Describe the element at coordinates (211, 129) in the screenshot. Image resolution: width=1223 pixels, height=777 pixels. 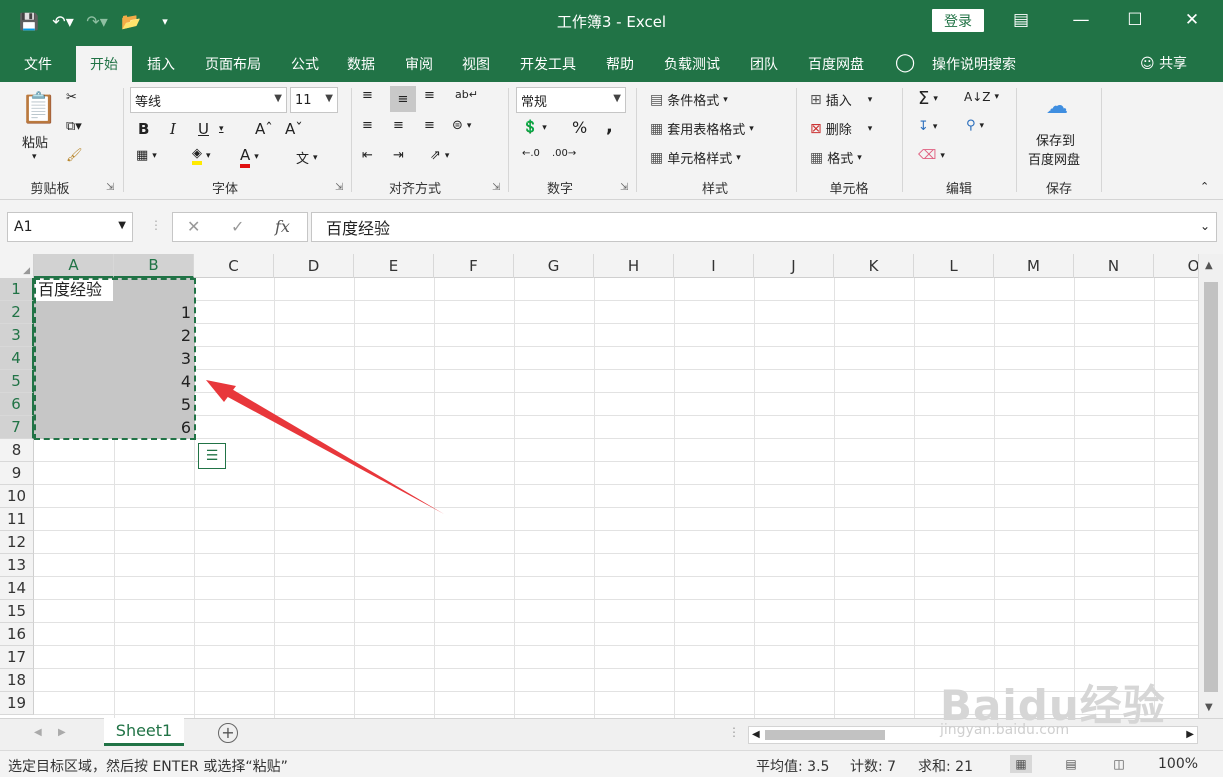
I see `underline-icon: U ▾` at that location.